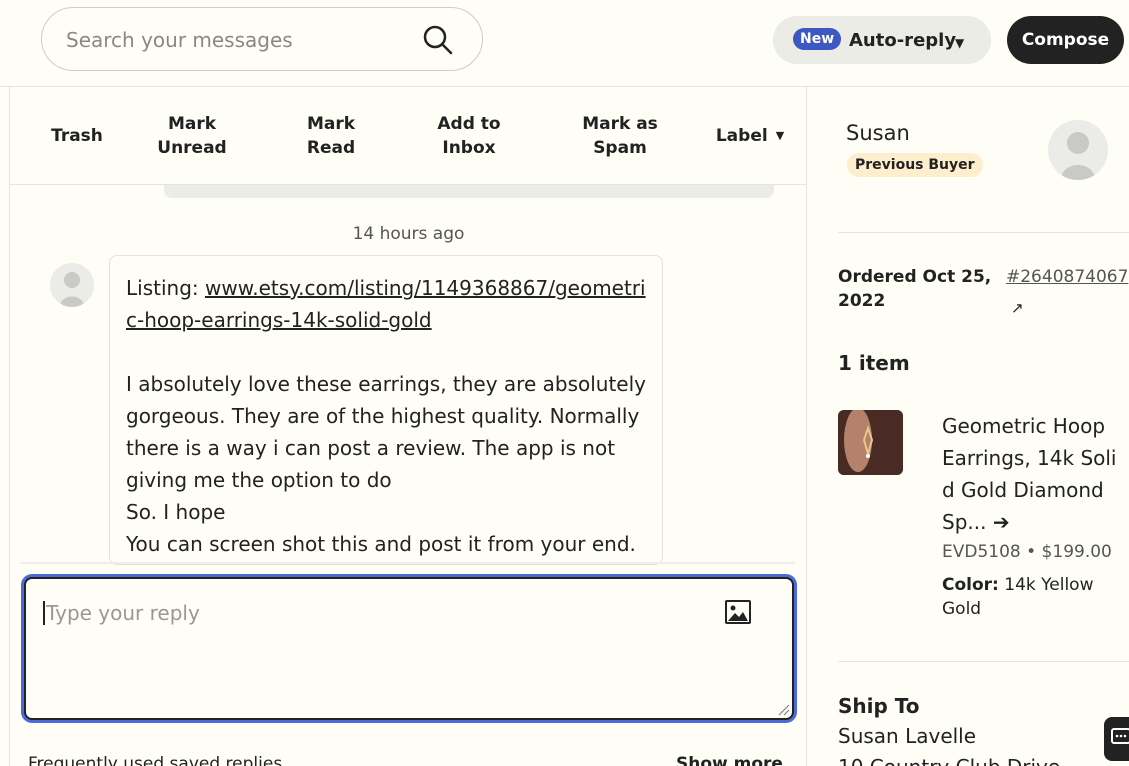 The height and width of the screenshot is (766, 1129). What do you see at coordinates (438, 40) in the screenshot?
I see `search-icon` at bounding box center [438, 40].